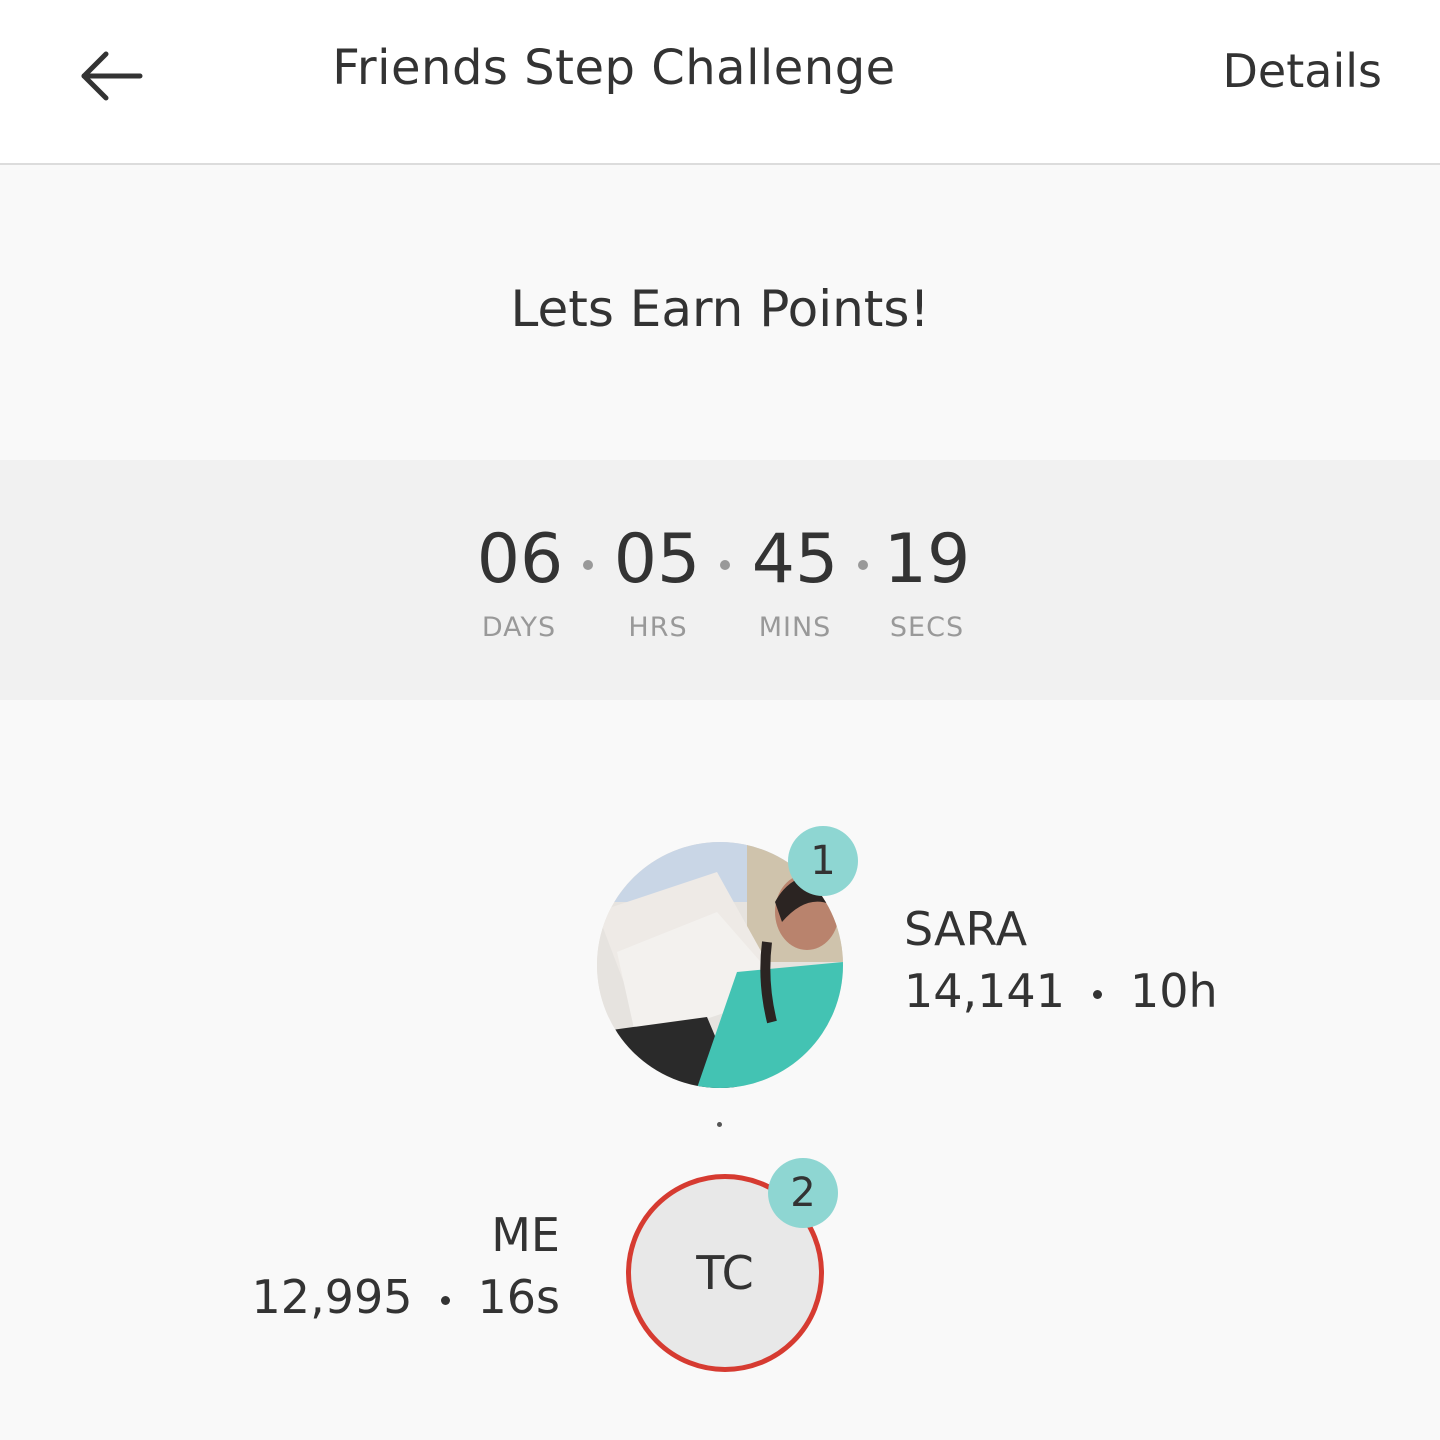  What do you see at coordinates (966, 929) in the screenshot?
I see `leader-name: SARA` at bounding box center [966, 929].